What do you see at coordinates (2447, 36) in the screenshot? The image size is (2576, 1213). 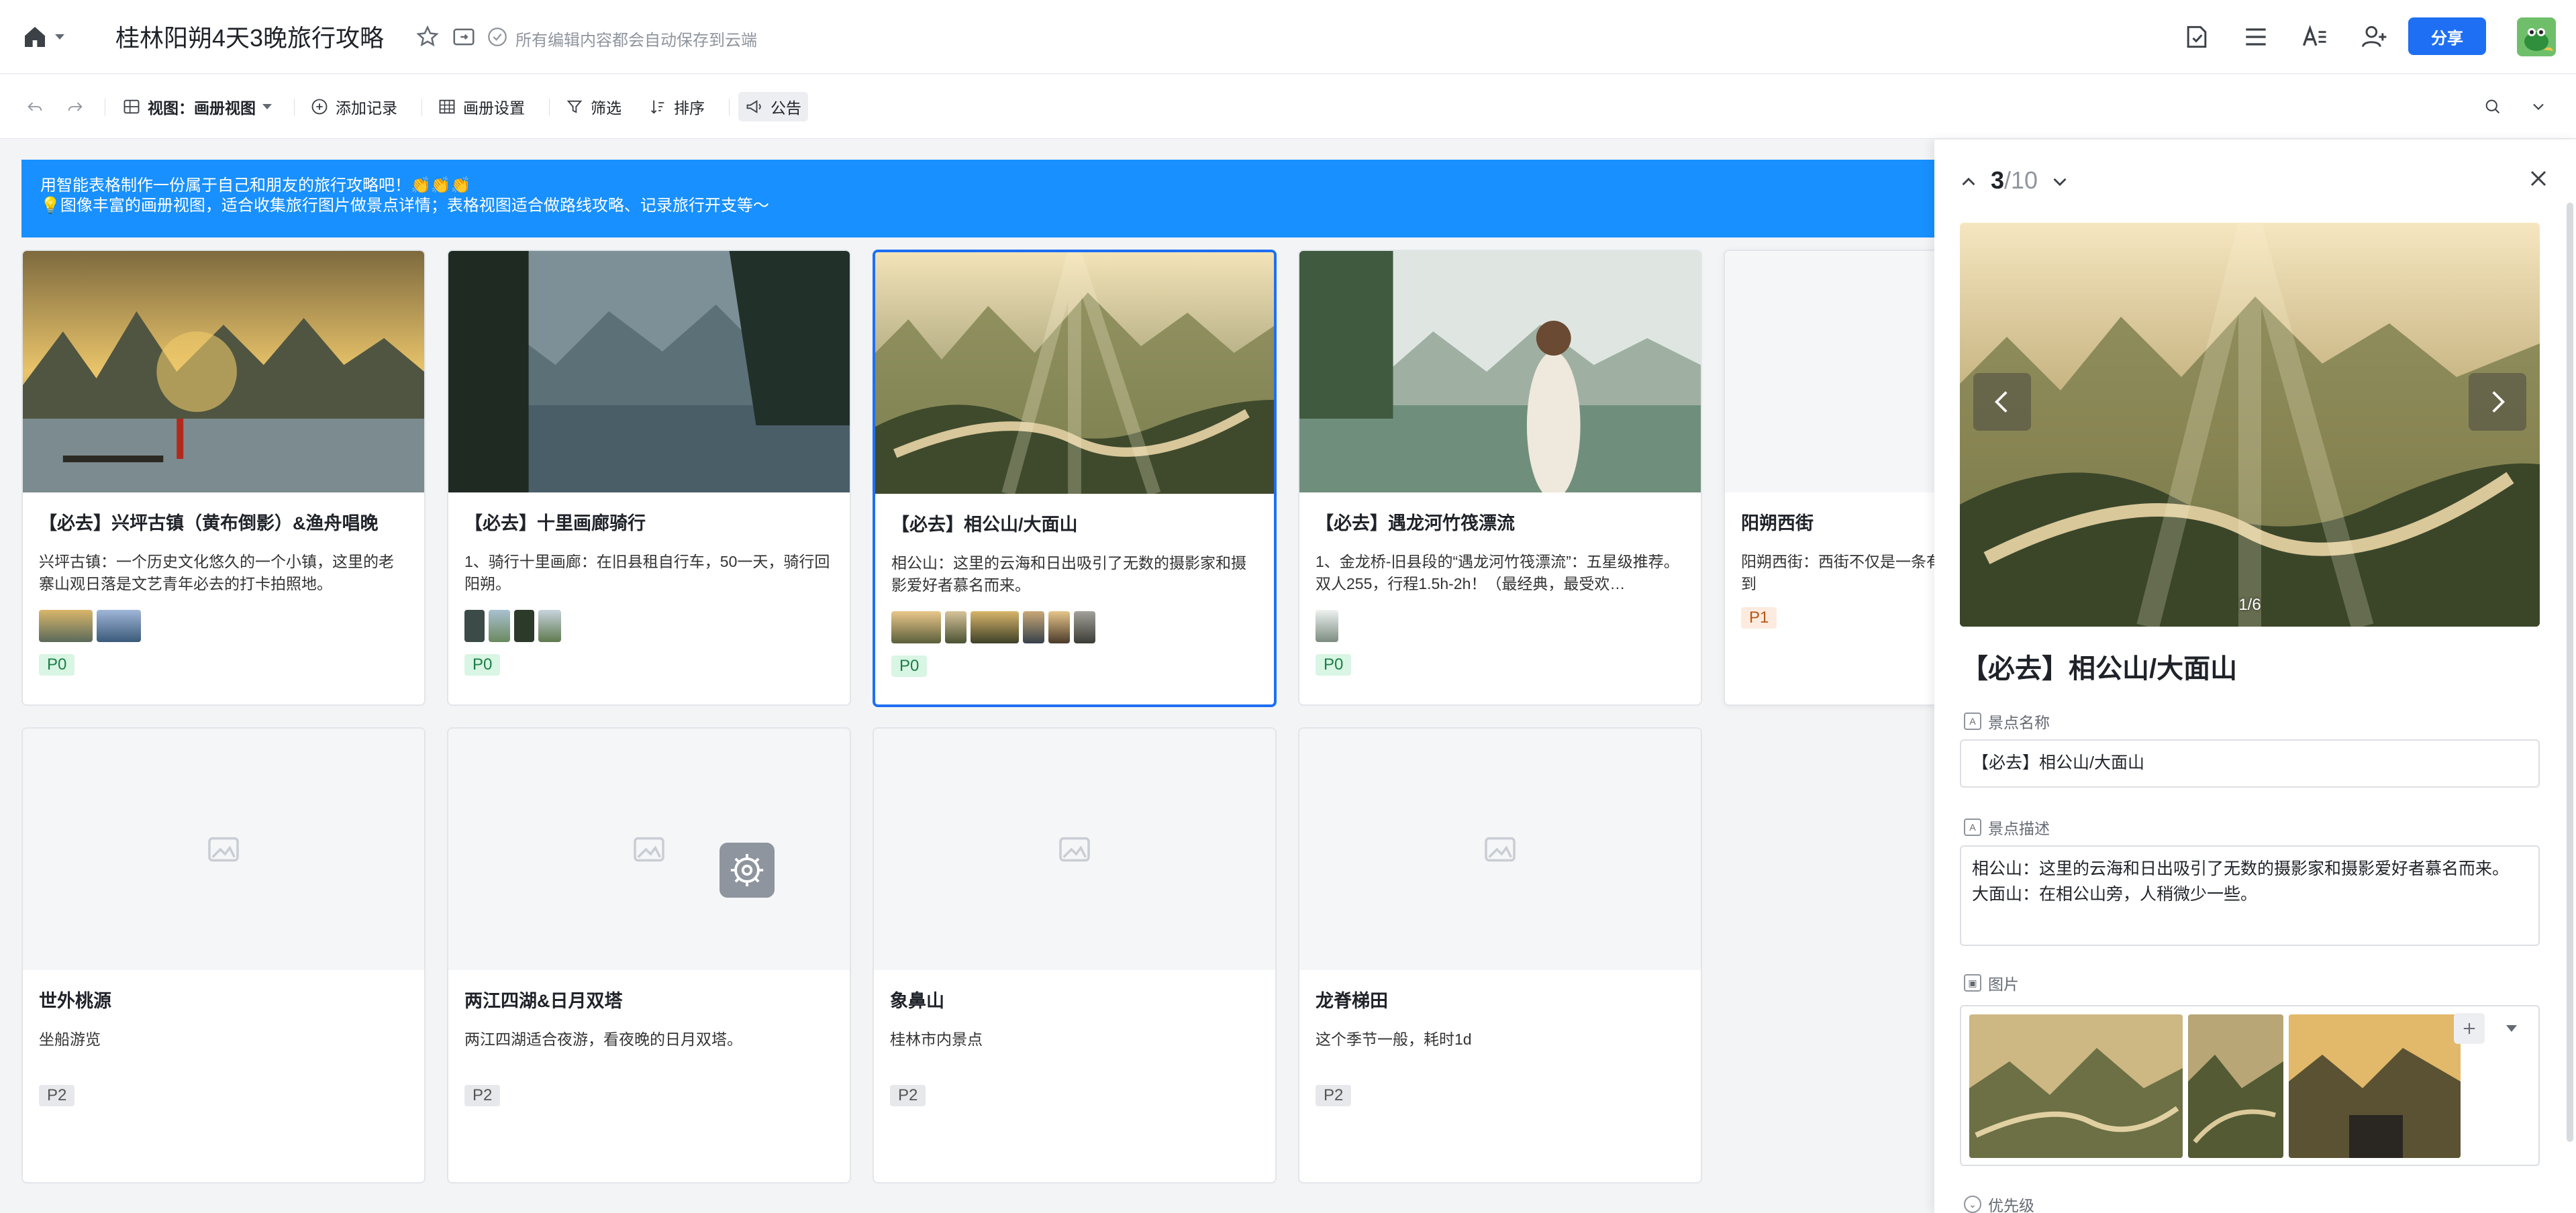 I see `share-button: 分享` at bounding box center [2447, 36].